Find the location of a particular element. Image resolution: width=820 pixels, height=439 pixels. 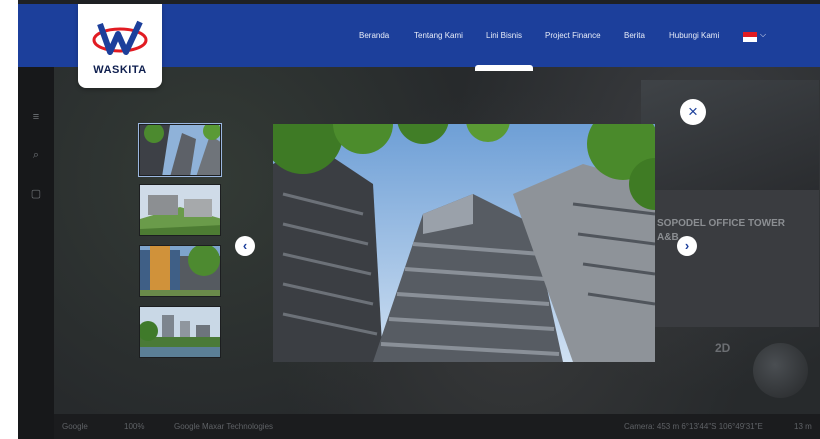

thumb-tower-upward-image is located at coordinates (180, 150).